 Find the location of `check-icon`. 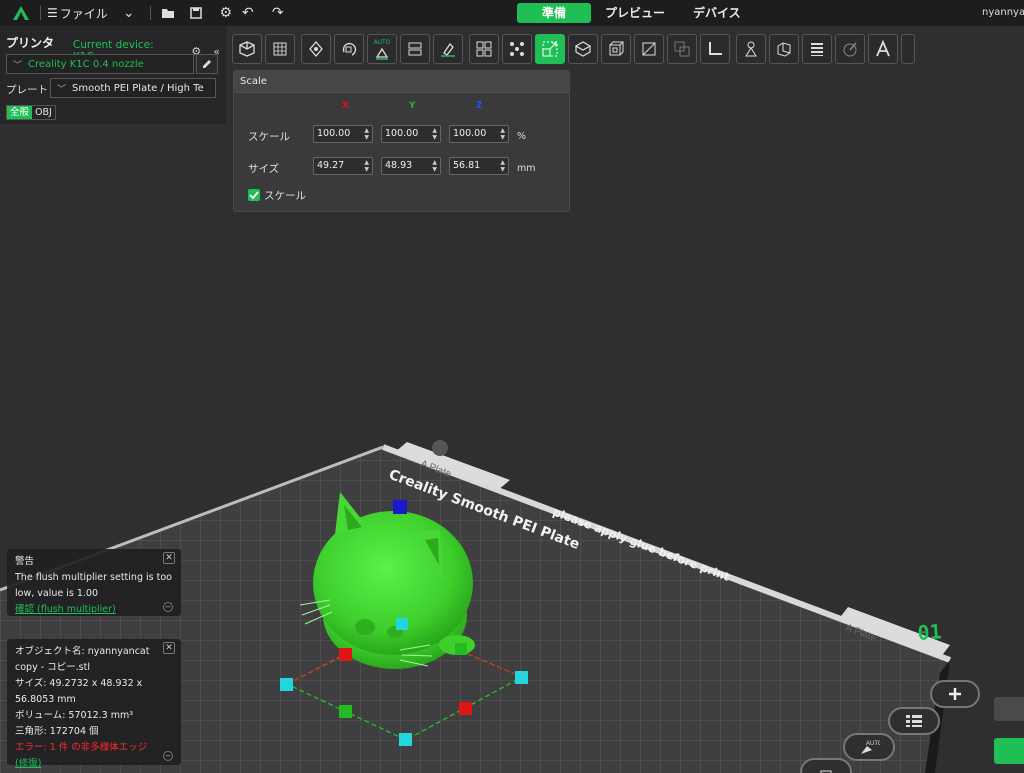

check-icon is located at coordinates (254, 195).